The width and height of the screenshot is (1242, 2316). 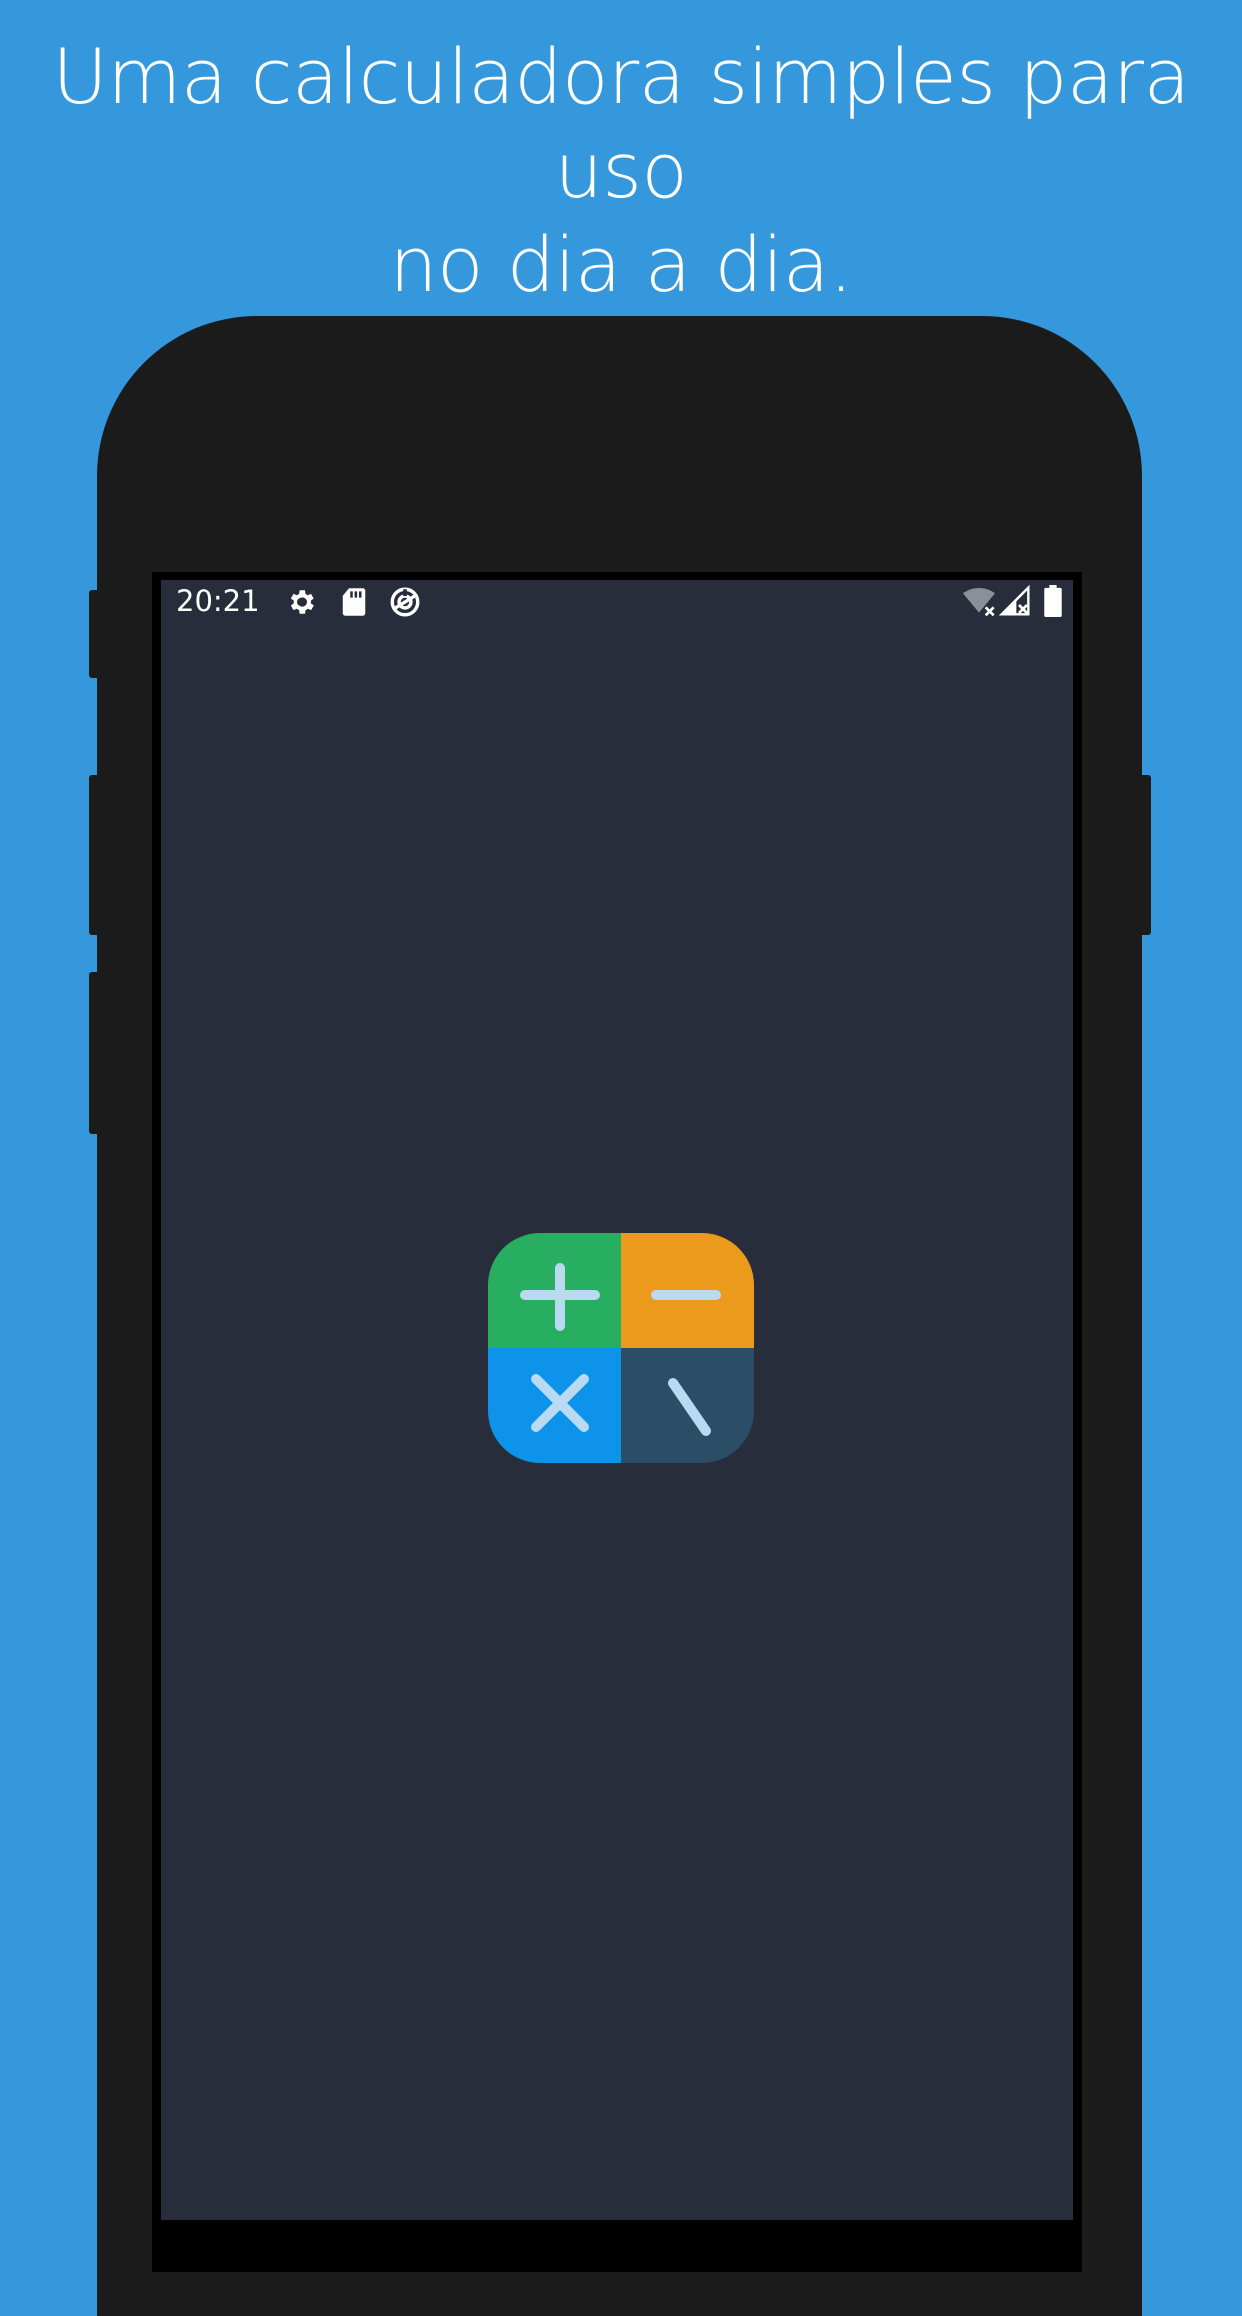 What do you see at coordinates (617, 601) in the screenshot?
I see `status-bar: 20:21` at bounding box center [617, 601].